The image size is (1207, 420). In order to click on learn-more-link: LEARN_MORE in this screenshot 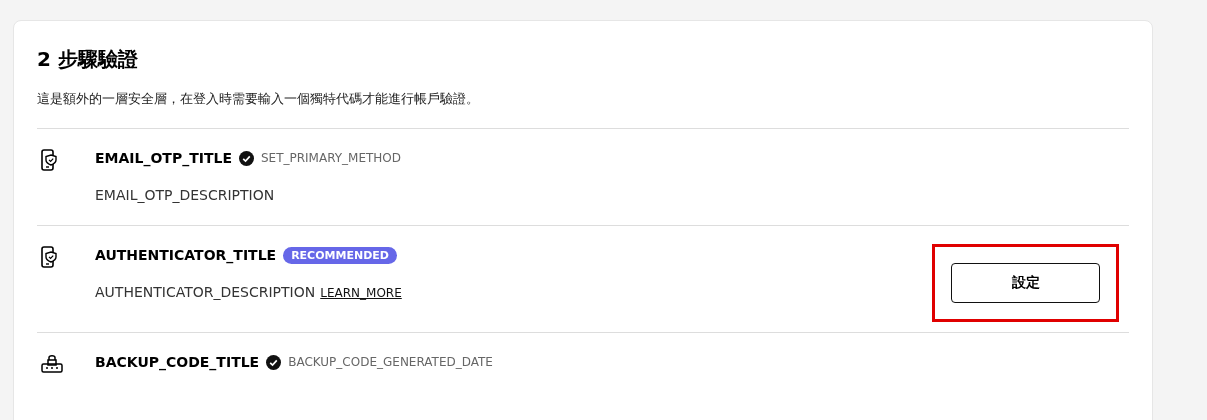, I will do `click(361, 293)`.